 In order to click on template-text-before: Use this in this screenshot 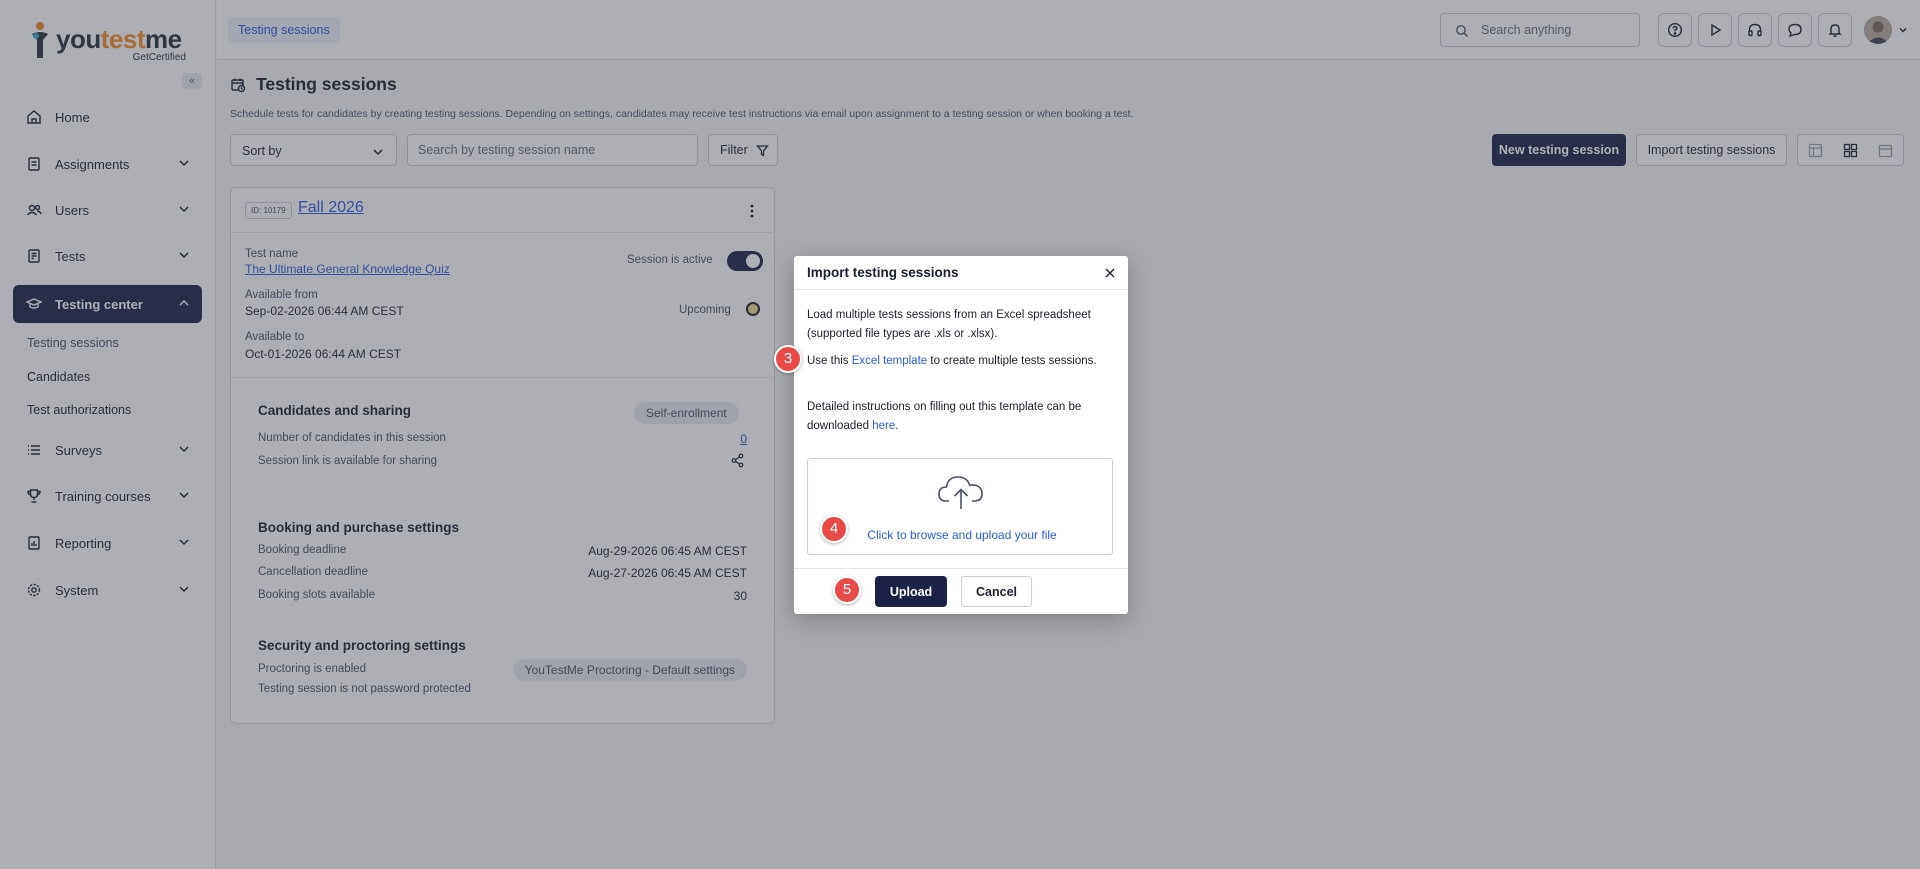, I will do `click(829, 361)`.